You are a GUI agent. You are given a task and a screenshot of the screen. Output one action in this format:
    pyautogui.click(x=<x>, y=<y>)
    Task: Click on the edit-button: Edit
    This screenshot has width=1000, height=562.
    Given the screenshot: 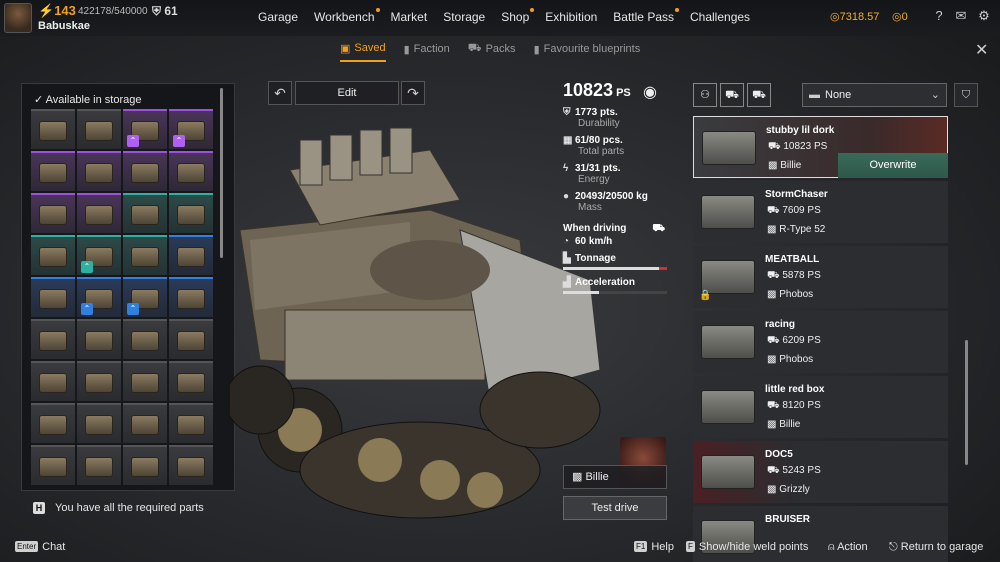 What is the action you would take?
    pyautogui.click(x=347, y=93)
    